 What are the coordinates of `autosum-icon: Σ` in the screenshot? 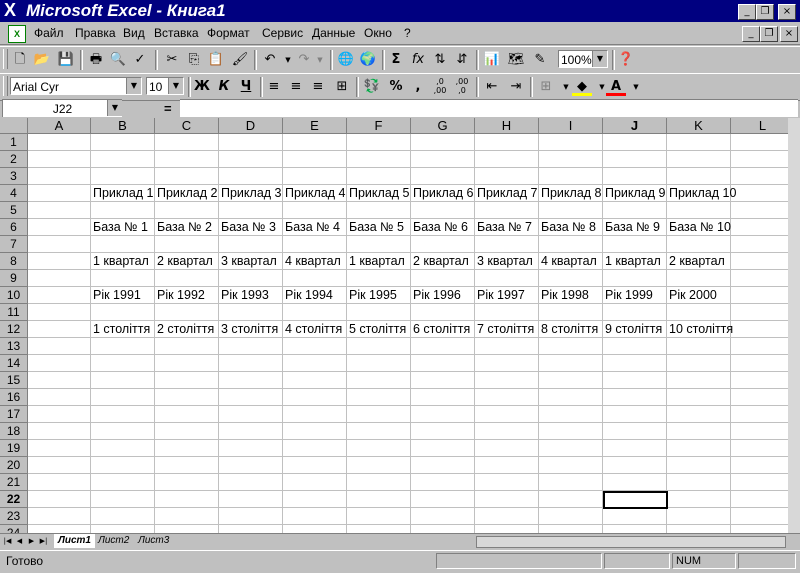 It's located at (396, 60).